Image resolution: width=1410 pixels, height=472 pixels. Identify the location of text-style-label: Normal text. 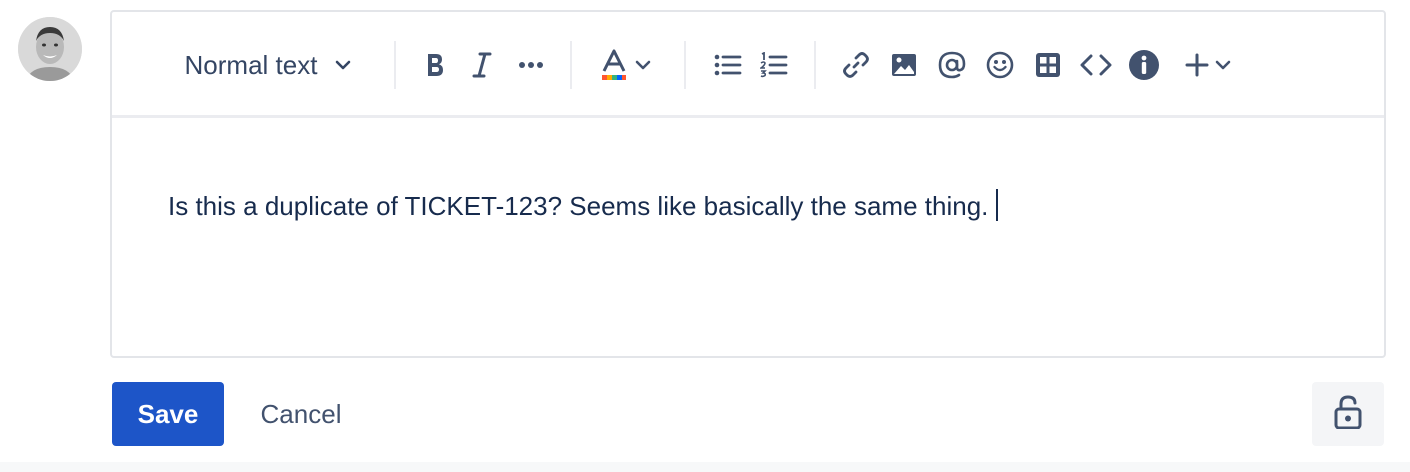
(251, 65).